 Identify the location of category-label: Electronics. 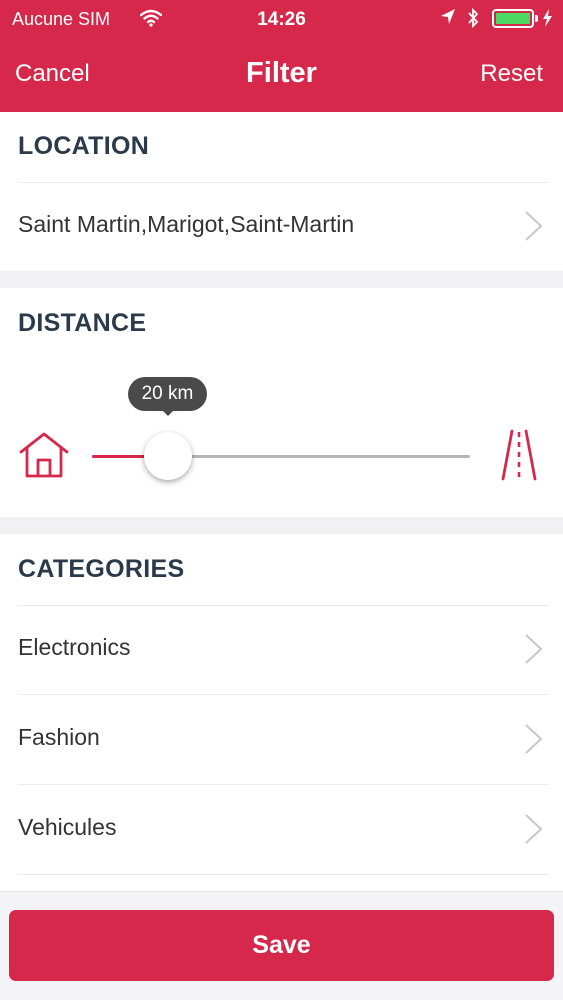
(74, 647).